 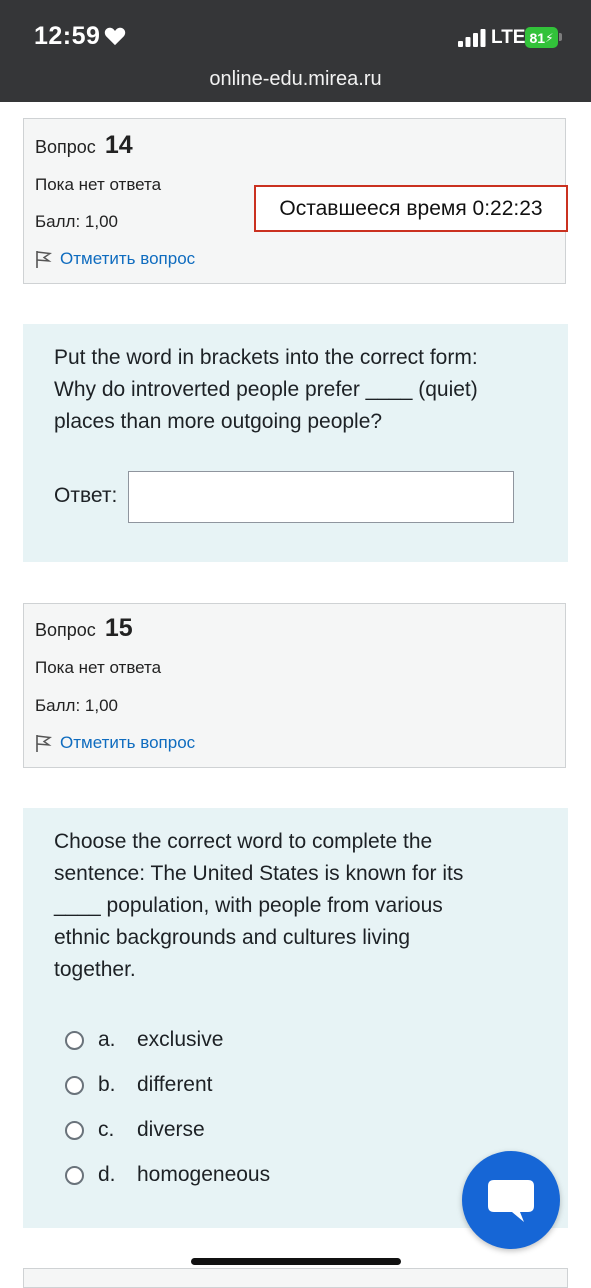 I want to click on option-letter: b., so click(x=107, y=1084).